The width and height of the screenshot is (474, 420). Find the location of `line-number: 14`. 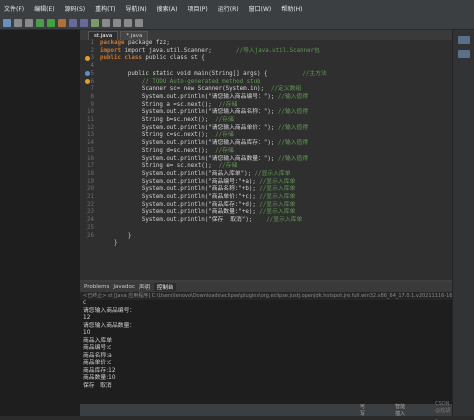

line-number: 14 is located at coordinates (90, 143).